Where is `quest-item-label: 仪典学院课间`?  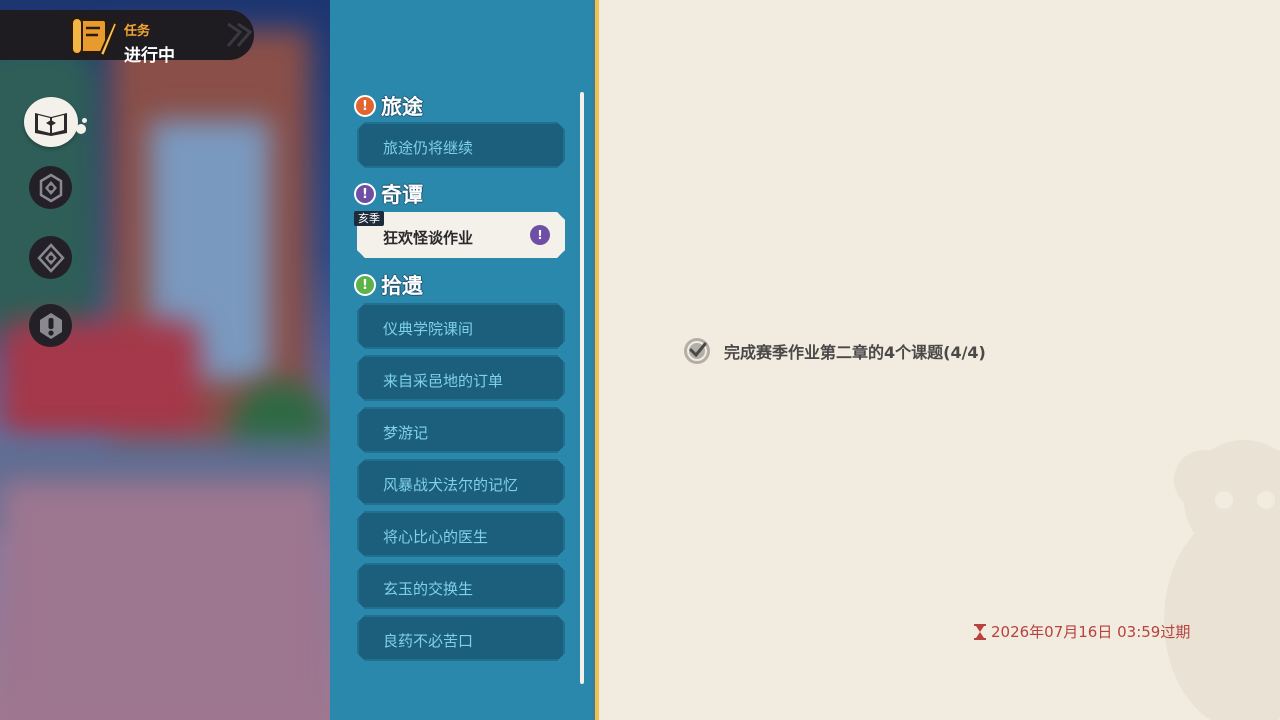
quest-item-label: 仪典学院课间 is located at coordinates (428, 329).